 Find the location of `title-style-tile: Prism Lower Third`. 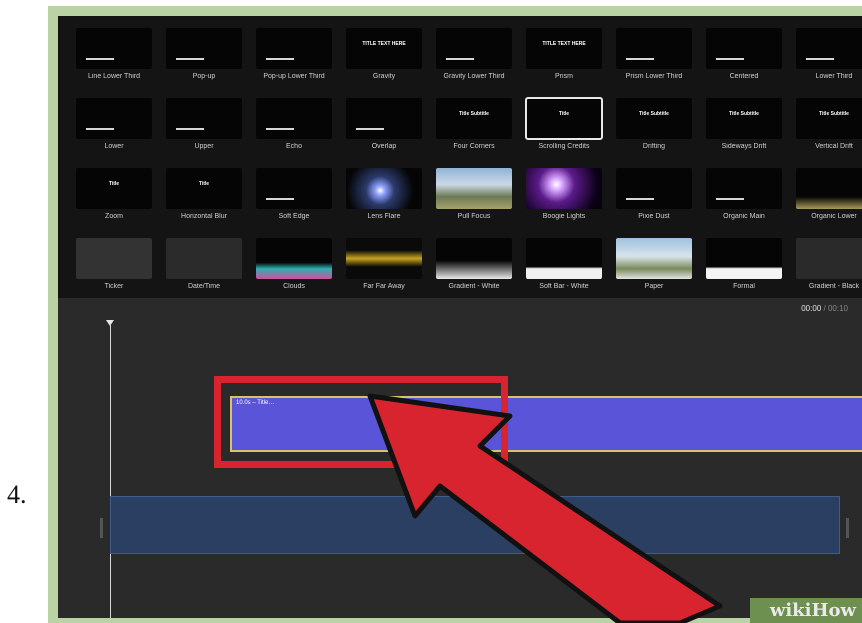

title-style-tile: Prism Lower Third is located at coordinates (654, 56).